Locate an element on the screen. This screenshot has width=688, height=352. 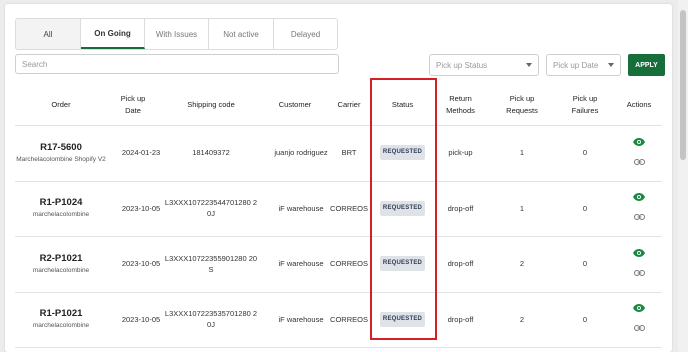
header-customer: Customer is located at coordinates (295, 104).